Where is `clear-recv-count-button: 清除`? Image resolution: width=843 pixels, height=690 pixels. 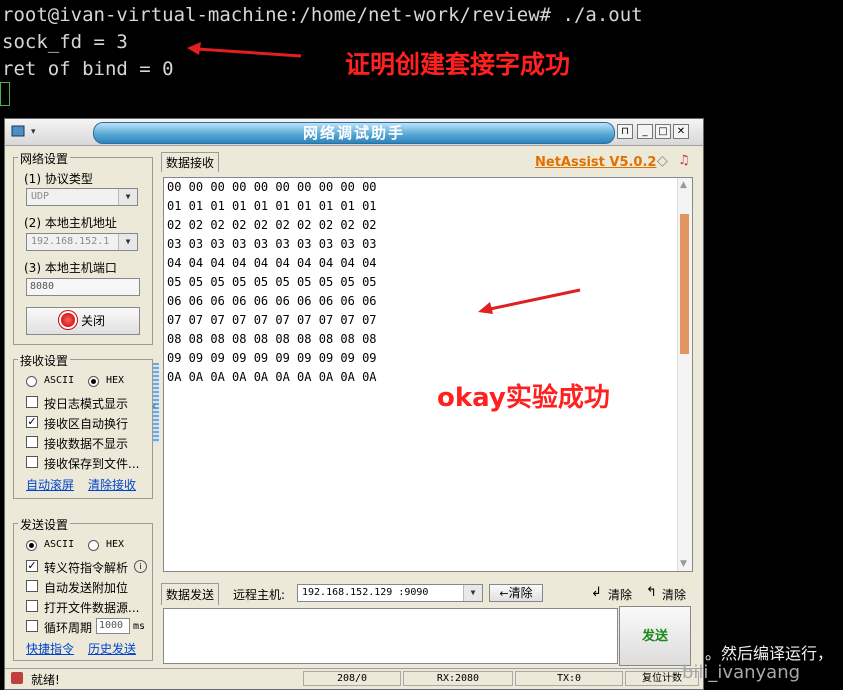
clear-recv-count-button: 清除 is located at coordinates (620, 594).